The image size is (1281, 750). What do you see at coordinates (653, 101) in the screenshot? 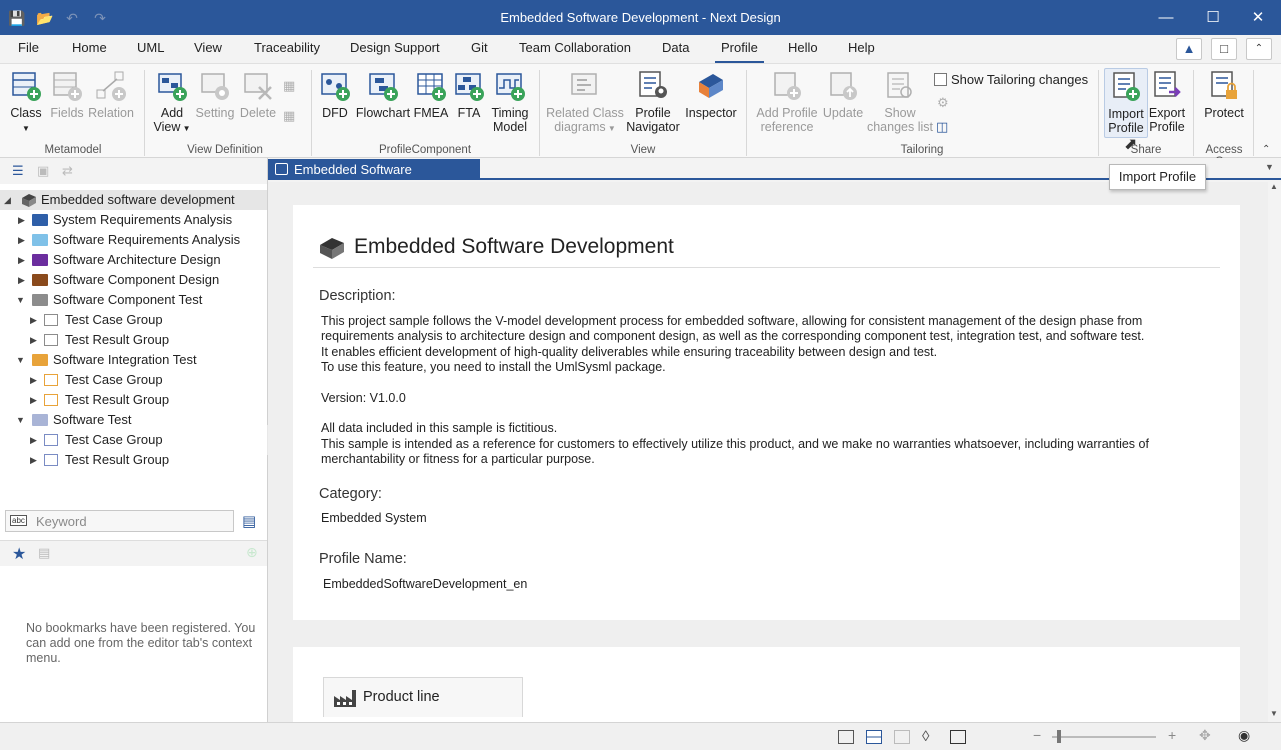
I see `profile-navigator-button: Profile Navigator` at bounding box center [653, 101].